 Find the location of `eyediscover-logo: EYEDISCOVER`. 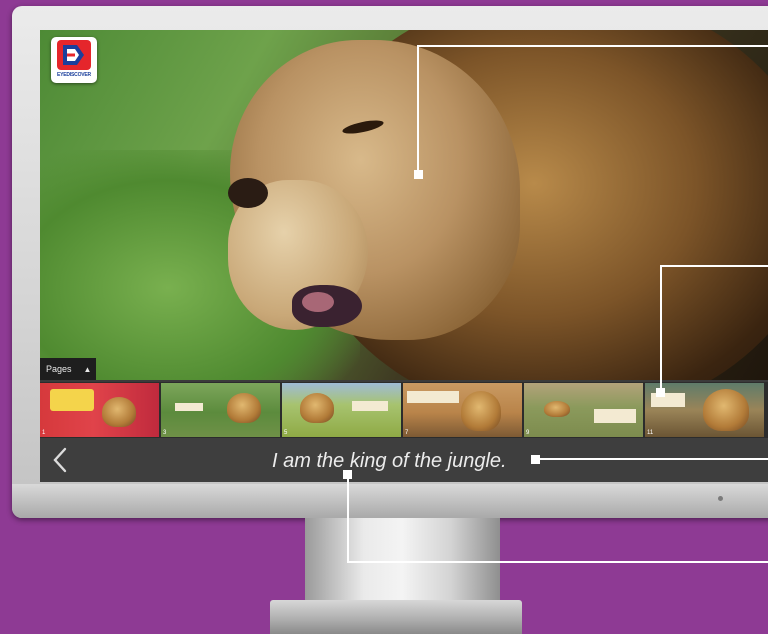

eyediscover-logo: EYEDISCOVER is located at coordinates (74, 60).